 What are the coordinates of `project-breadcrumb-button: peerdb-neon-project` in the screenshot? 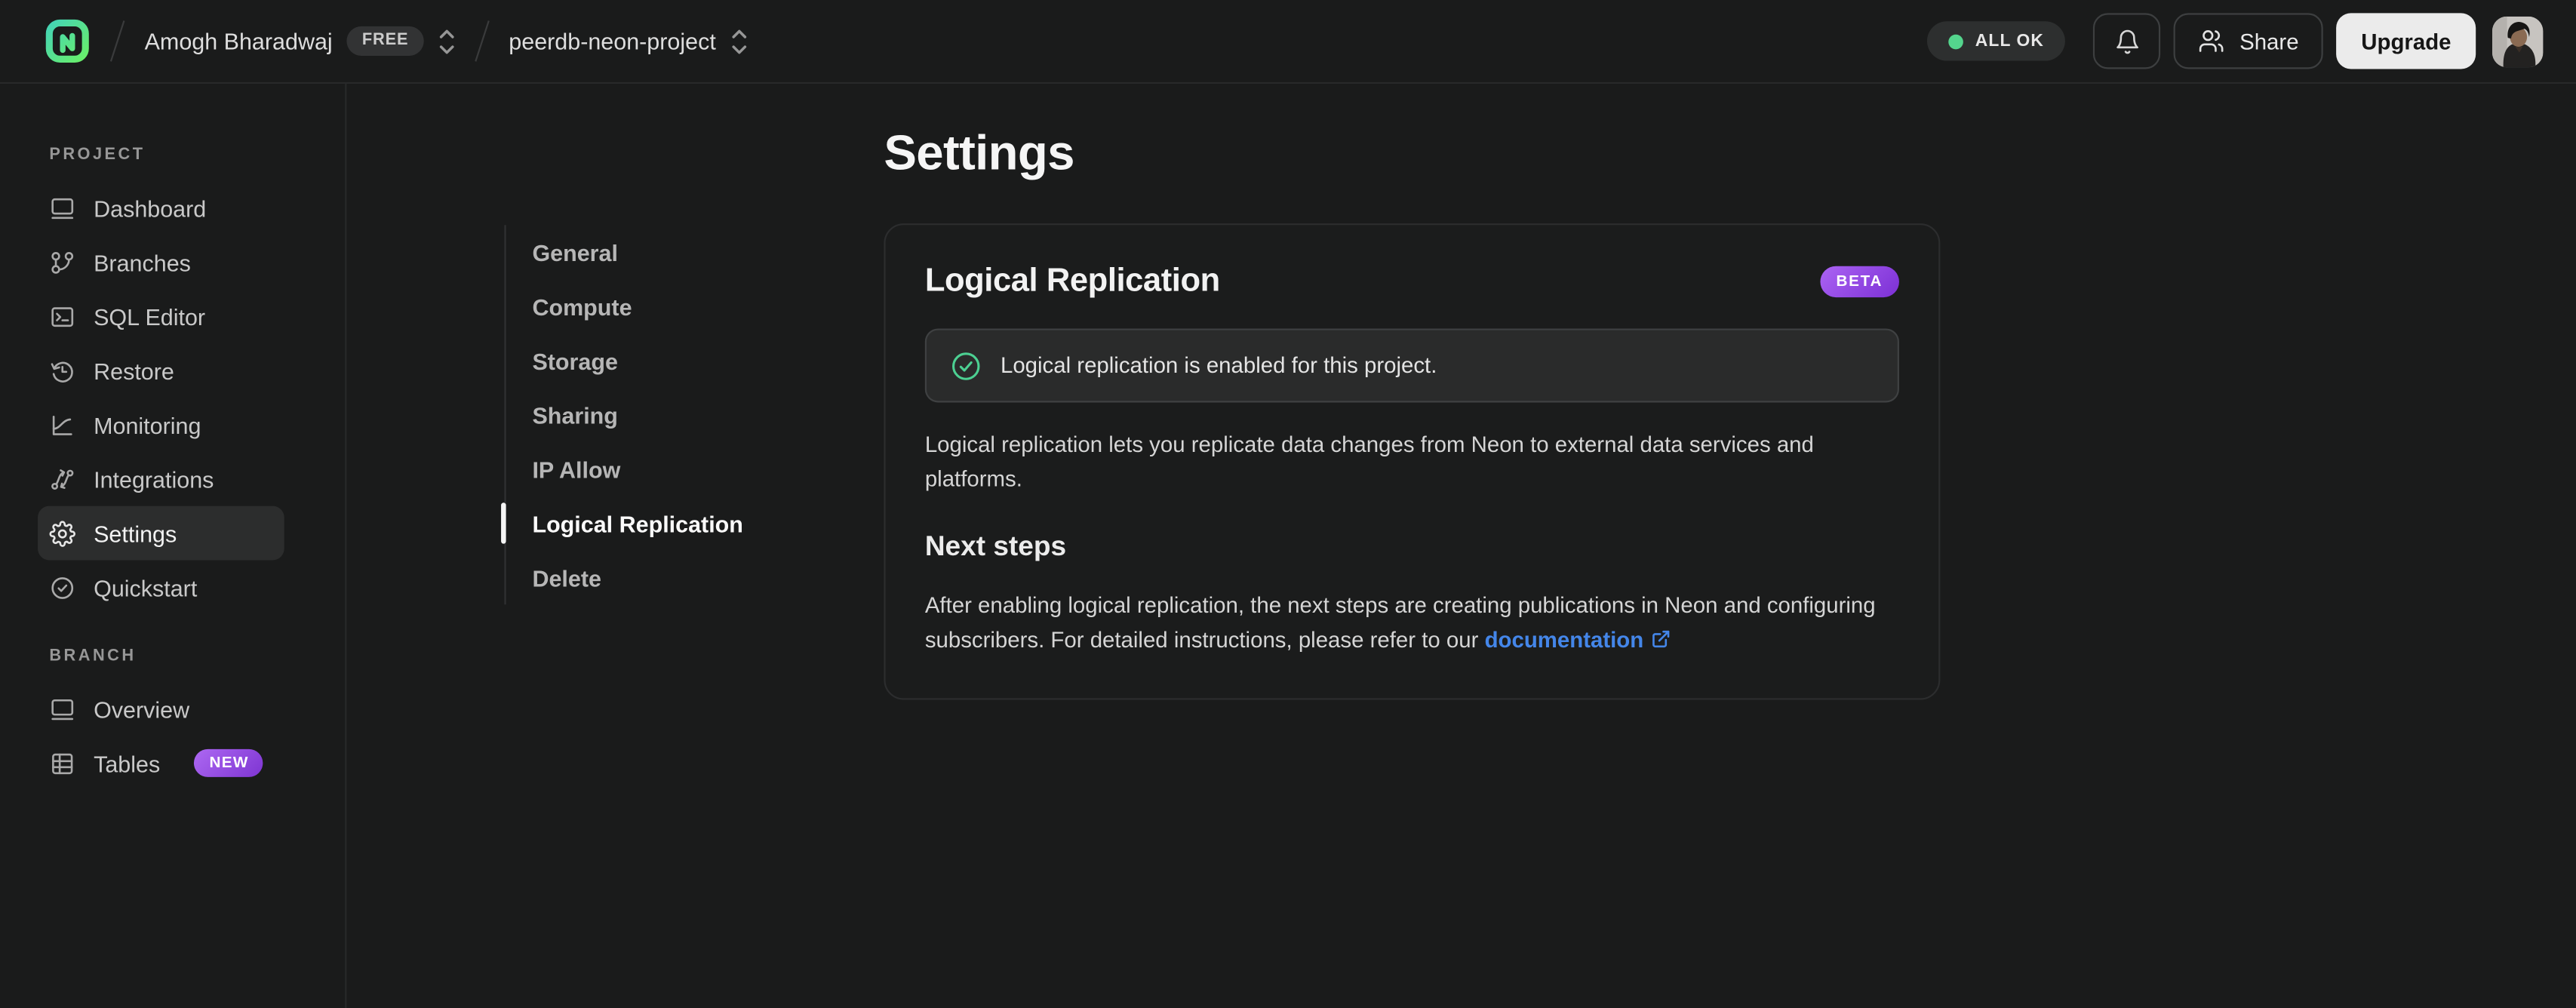 It's located at (628, 41).